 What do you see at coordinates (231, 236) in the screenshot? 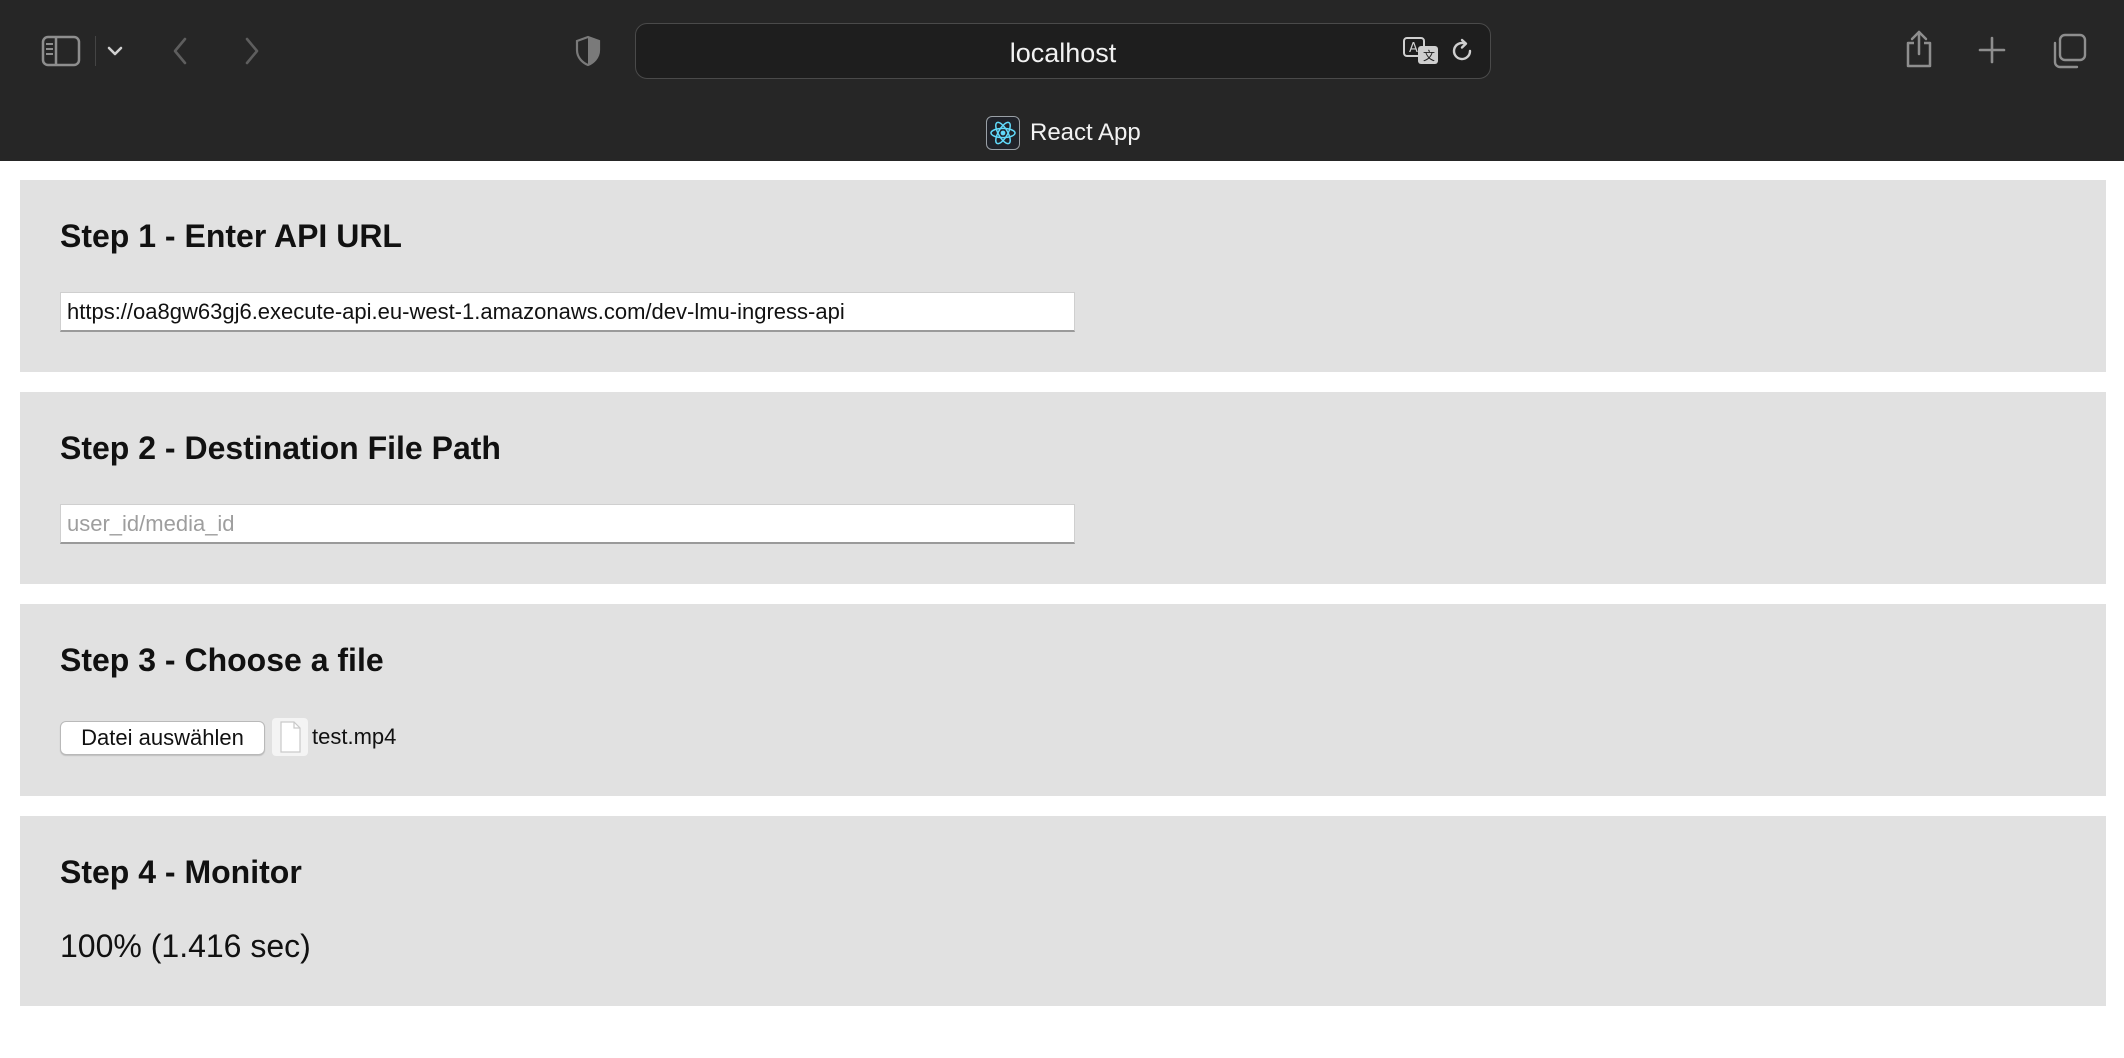
I see `step-1-title: Step 1 - Enter API URL` at bounding box center [231, 236].